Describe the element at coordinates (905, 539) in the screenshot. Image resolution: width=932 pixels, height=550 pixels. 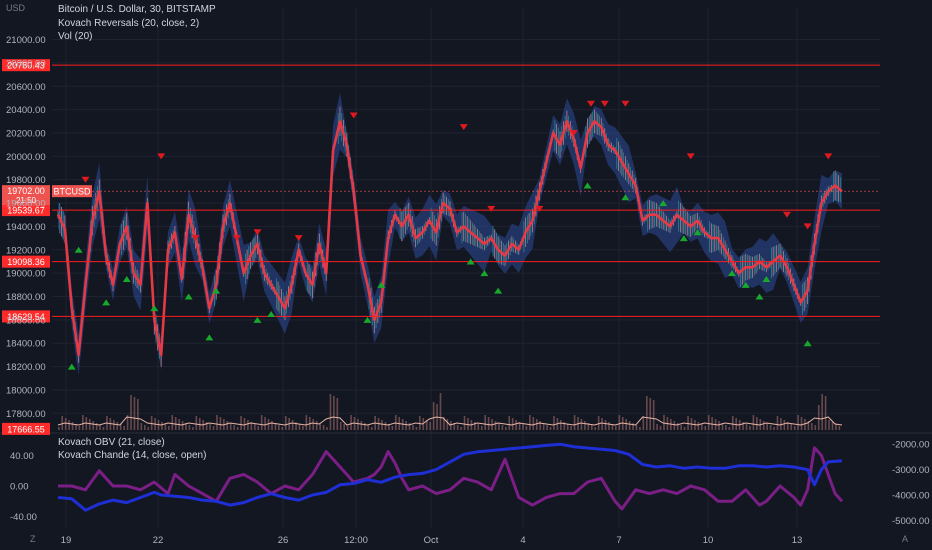
I see `auto-scale-button: A` at that location.